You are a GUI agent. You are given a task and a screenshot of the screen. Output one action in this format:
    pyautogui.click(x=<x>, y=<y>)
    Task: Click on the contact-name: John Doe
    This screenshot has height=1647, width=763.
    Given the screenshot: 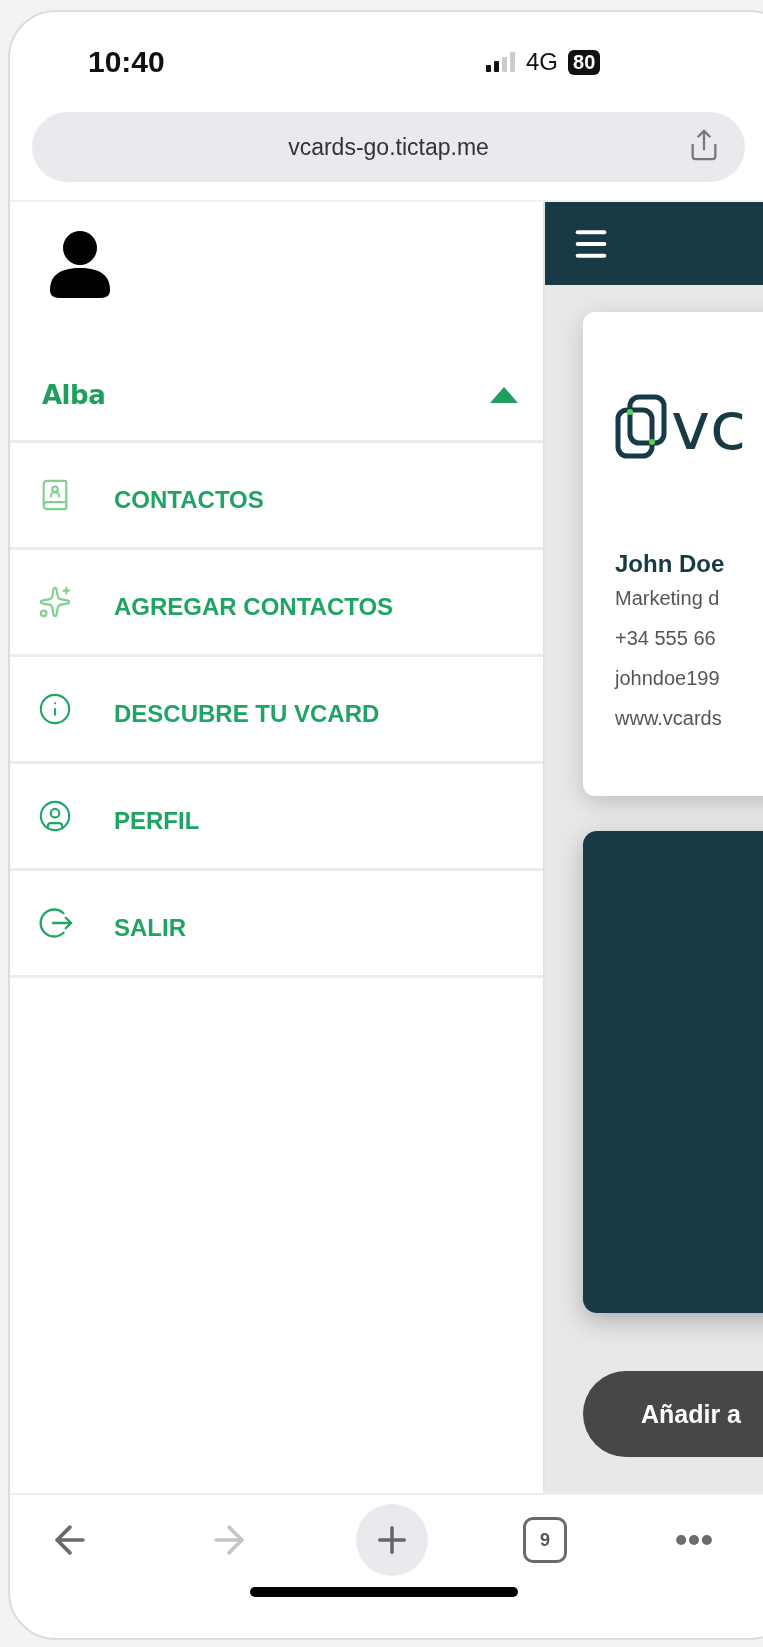 What is the action you would take?
    pyautogui.click(x=670, y=564)
    